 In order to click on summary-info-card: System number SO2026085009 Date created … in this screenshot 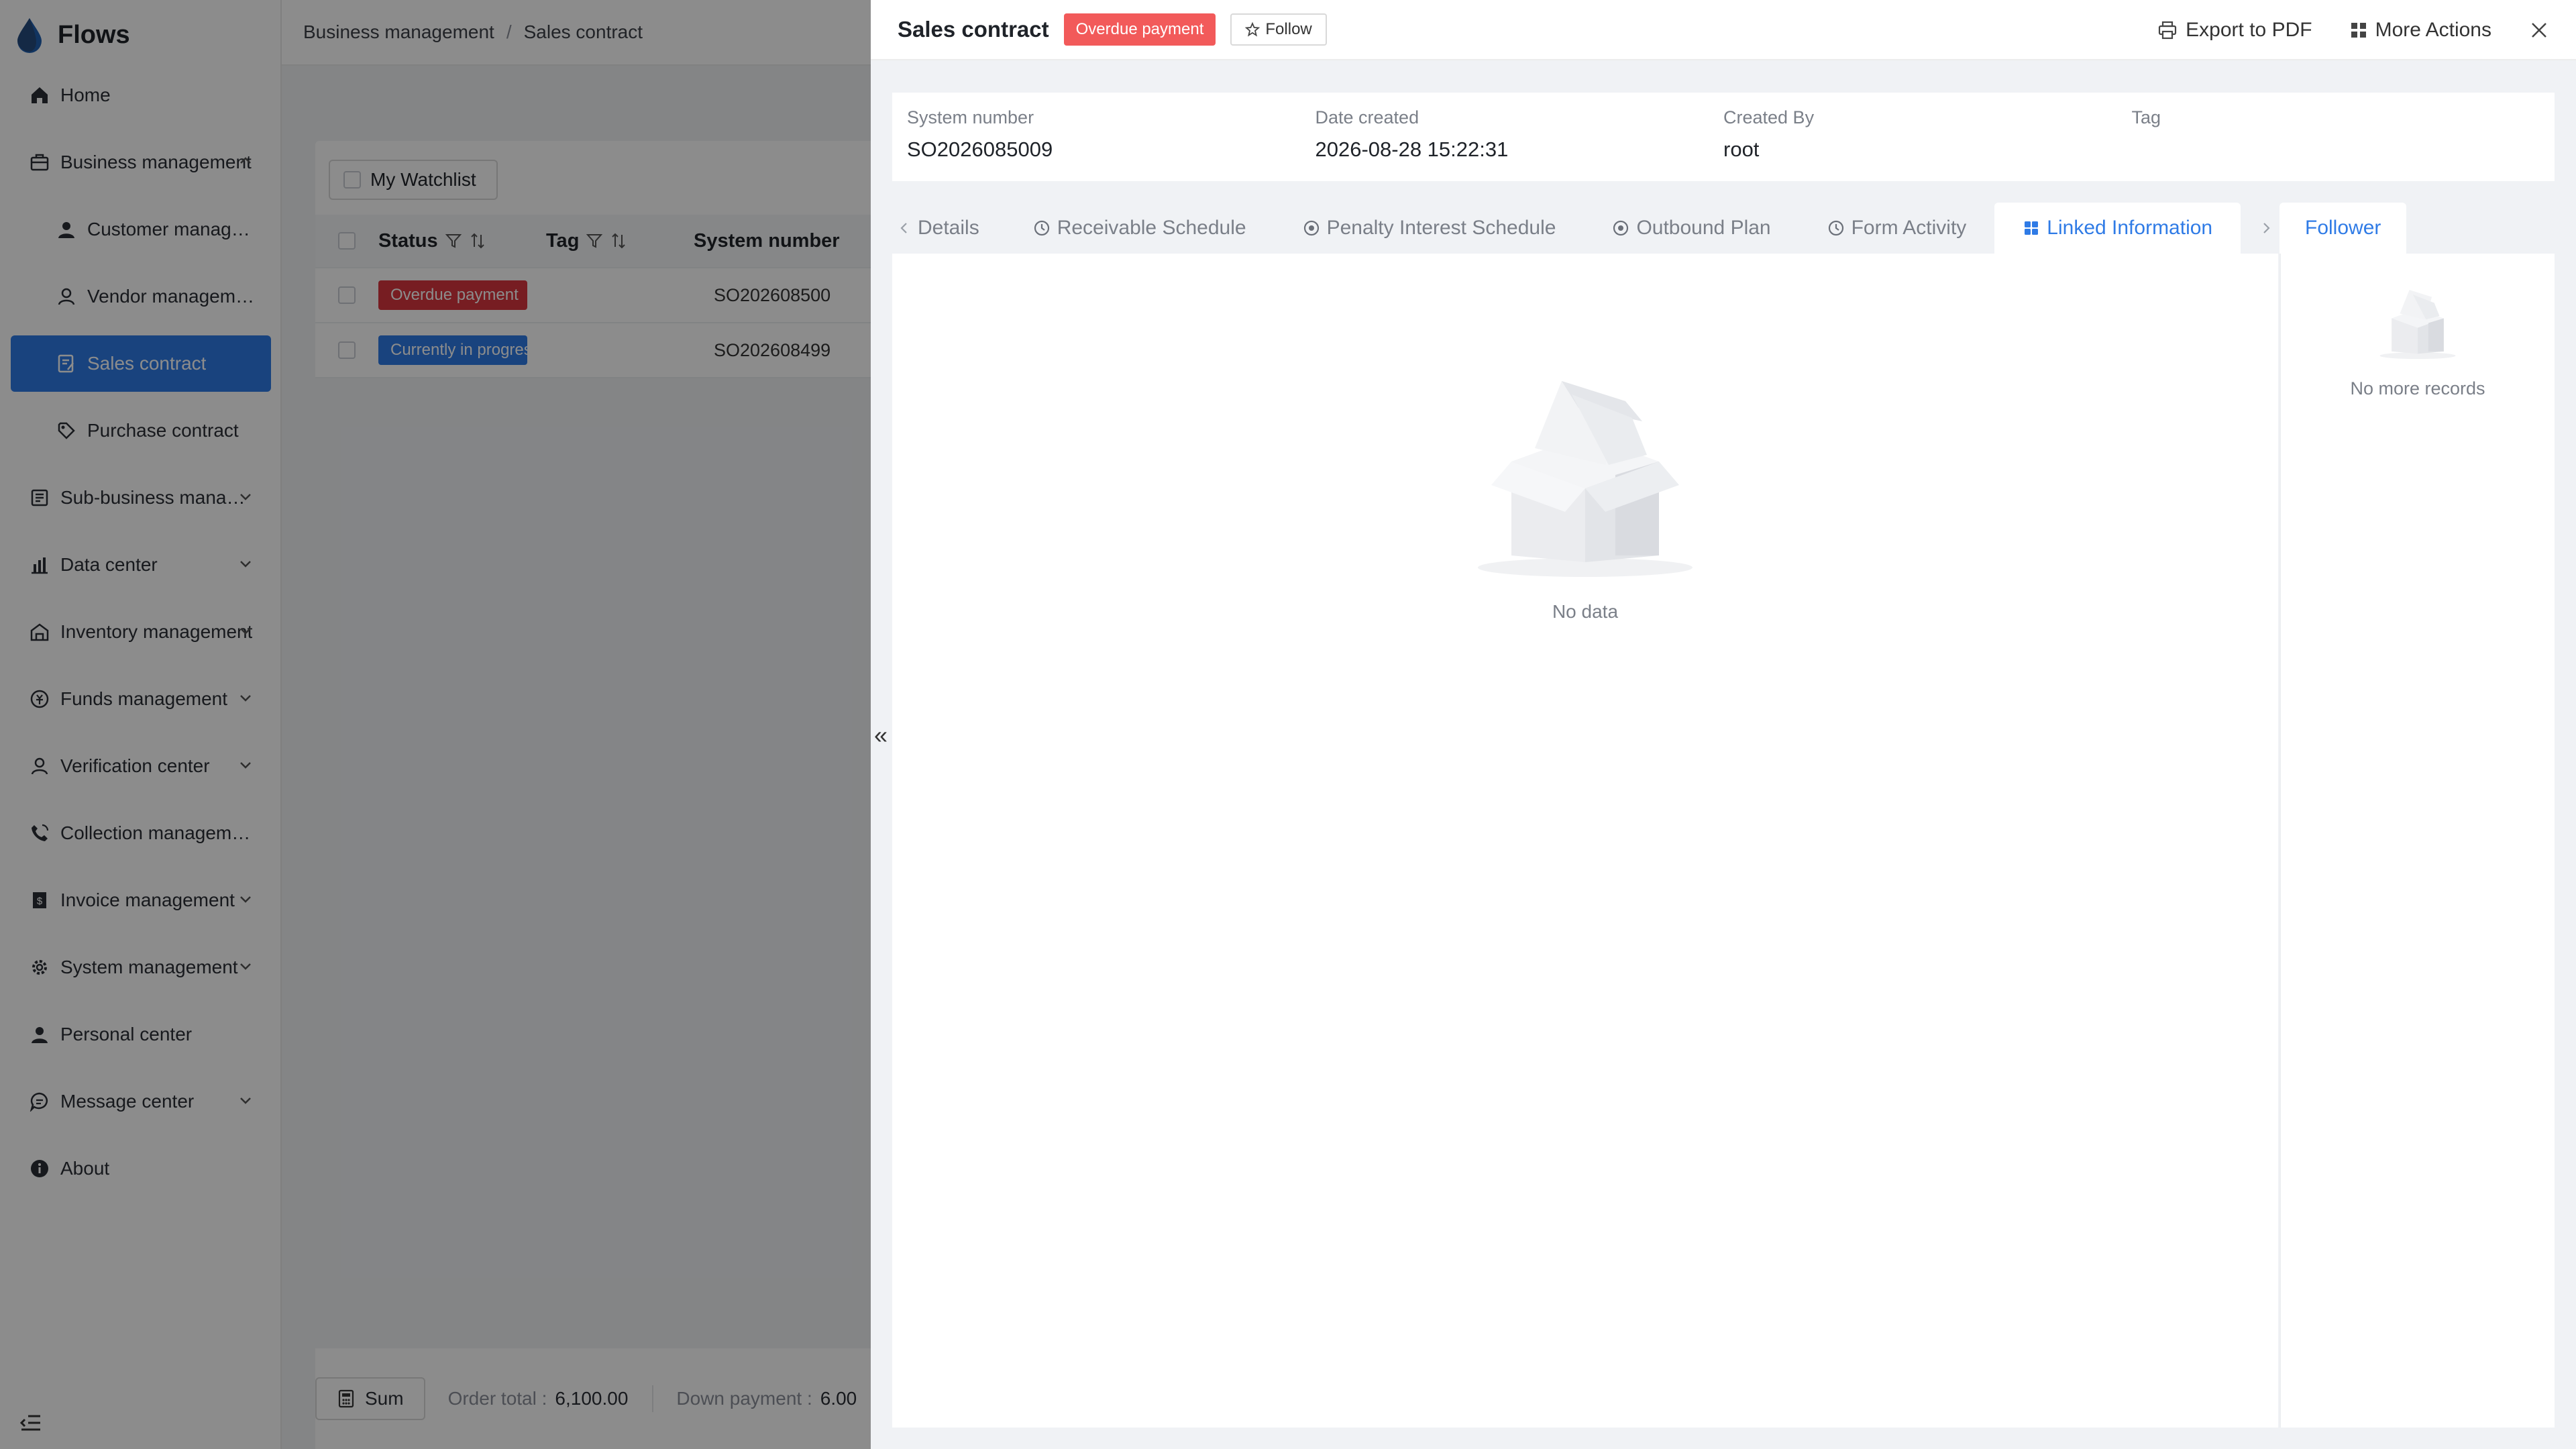, I will do `click(1723, 137)`.